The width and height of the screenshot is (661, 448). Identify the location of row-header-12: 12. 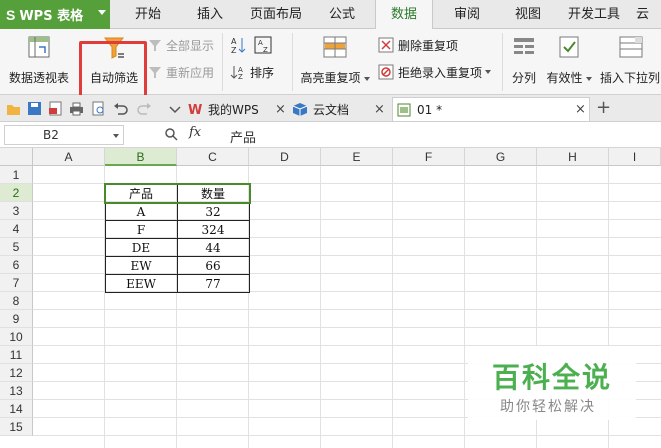
(16, 373).